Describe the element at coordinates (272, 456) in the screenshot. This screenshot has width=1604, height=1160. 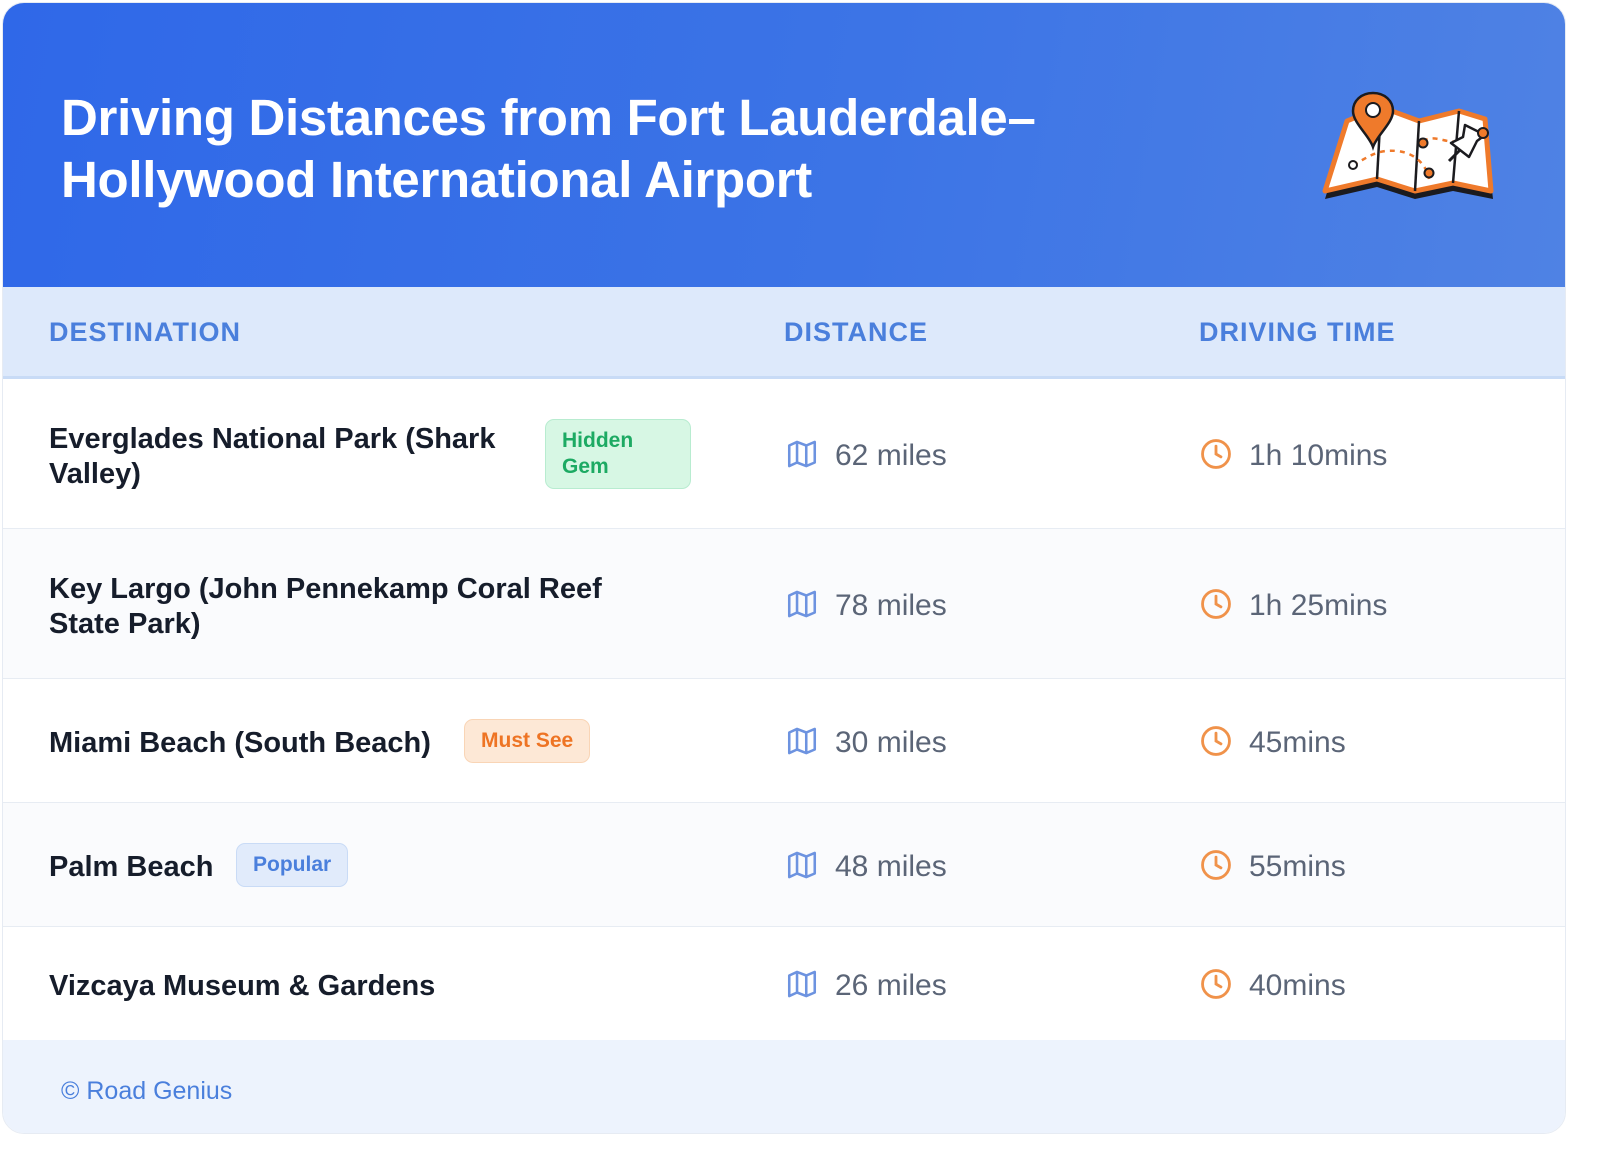
I see `destination-name: Everglades National Park (Shark Valley)` at that location.